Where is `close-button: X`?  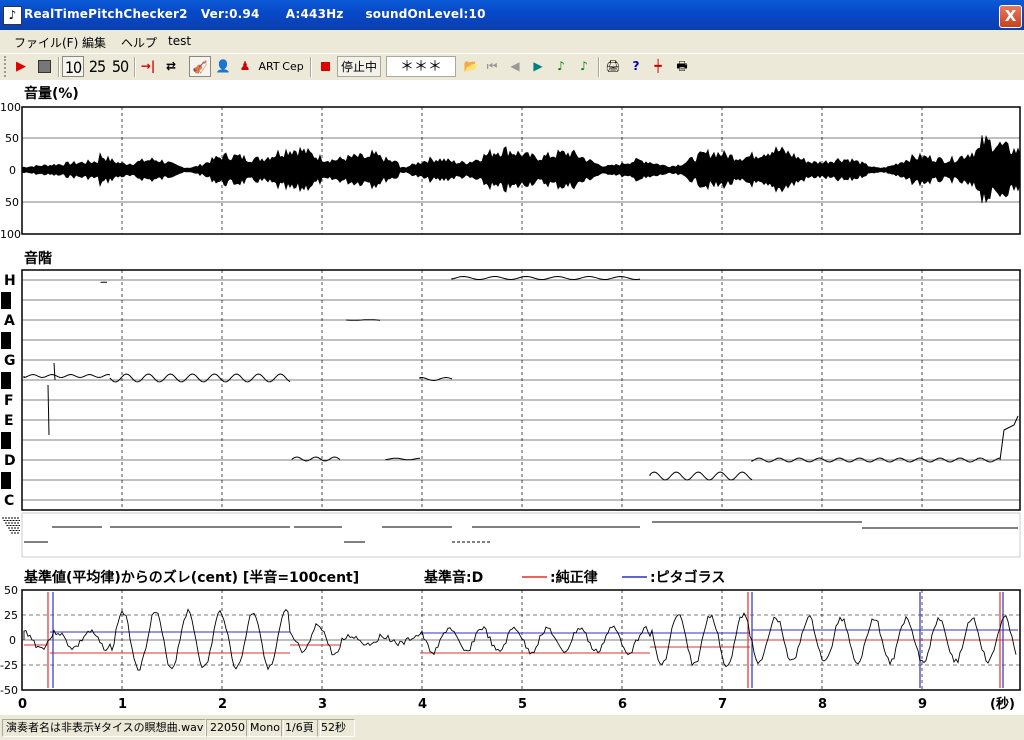 close-button: X is located at coordinates (1010, 16).